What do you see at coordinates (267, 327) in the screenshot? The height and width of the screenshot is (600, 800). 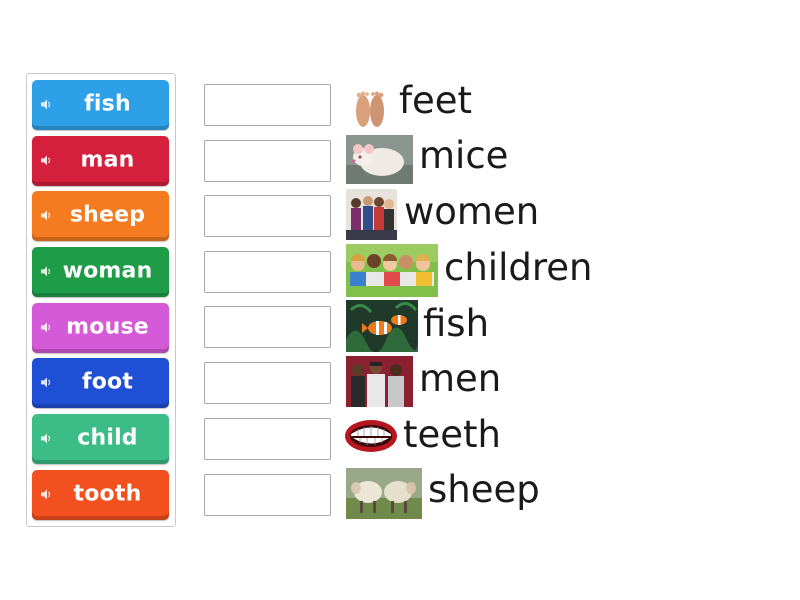 I see `drop-box-fish` at bounding box center [267, 327].